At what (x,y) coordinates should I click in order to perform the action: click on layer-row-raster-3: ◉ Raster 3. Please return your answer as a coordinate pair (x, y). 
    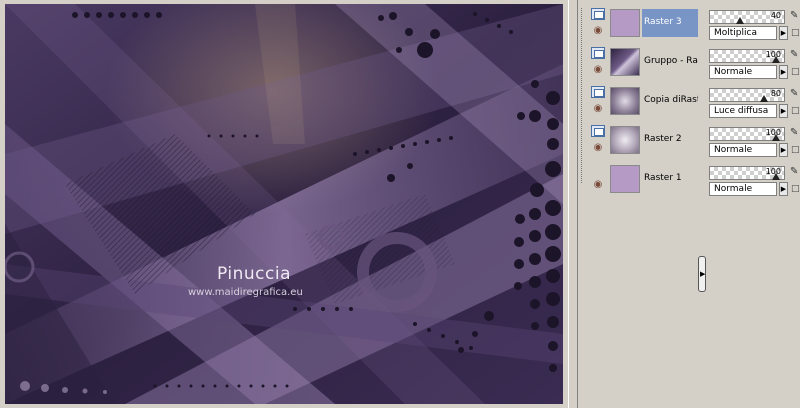
    Looking at the image, I should click on (642, 24).